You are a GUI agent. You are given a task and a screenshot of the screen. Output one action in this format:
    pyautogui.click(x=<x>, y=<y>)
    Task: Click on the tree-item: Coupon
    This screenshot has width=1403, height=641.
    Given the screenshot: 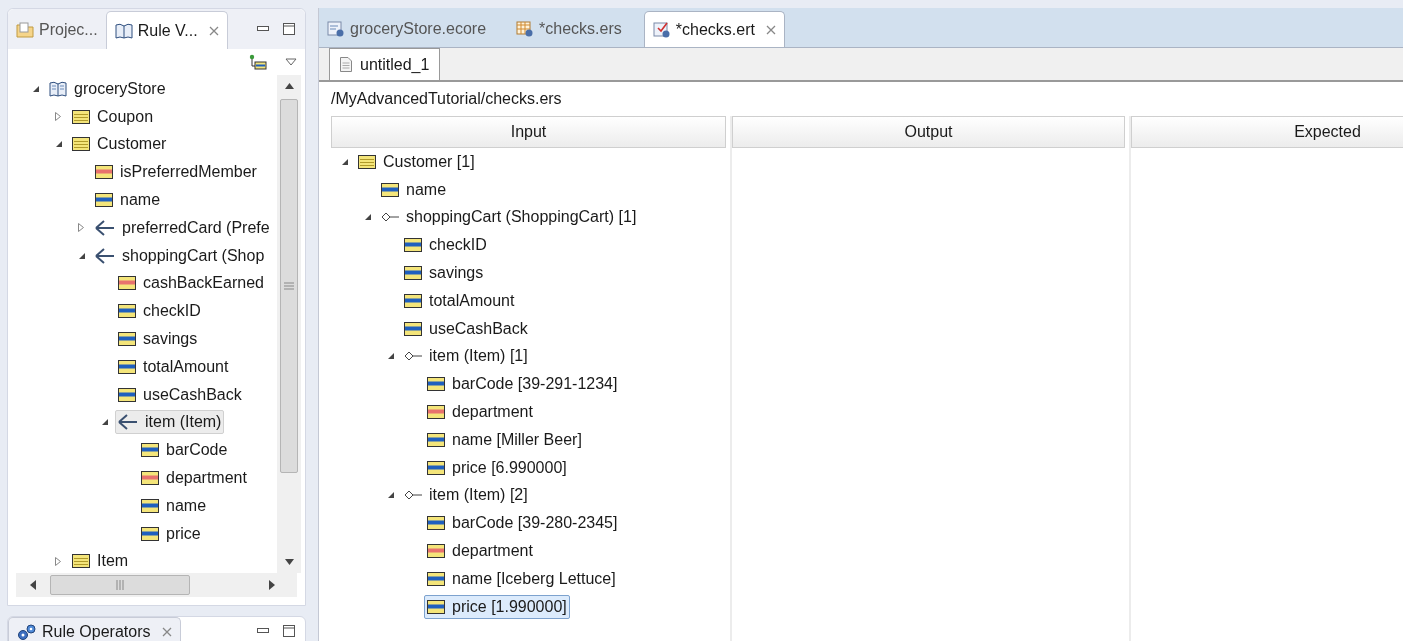 What is the action you would take?
    pyautogui.click(x=113, y=116)
    